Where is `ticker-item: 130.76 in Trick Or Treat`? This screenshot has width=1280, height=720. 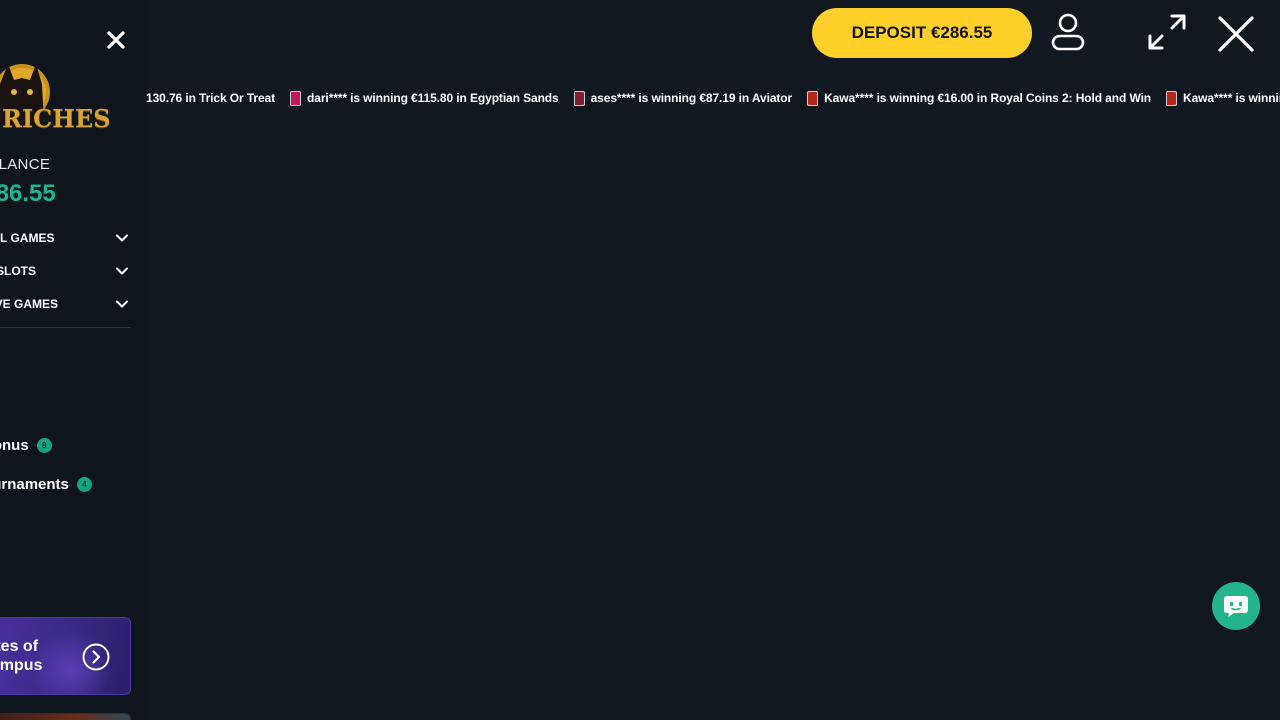
ticker-item: 130.76 in Trick Or Treat is located at coordinates (210, 98).